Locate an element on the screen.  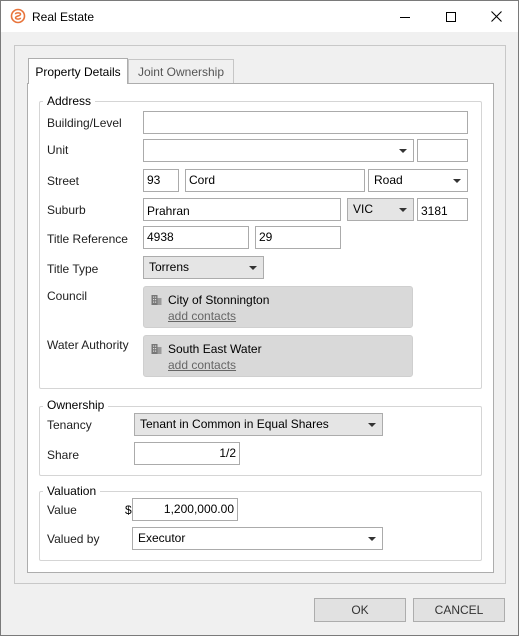
window-title: Real Estate is located at coordinates (63, 17).